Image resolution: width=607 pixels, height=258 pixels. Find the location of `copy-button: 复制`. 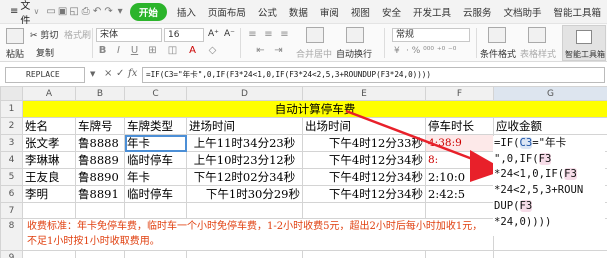

copy-button: 复制 is located at coordinates (45, 52).